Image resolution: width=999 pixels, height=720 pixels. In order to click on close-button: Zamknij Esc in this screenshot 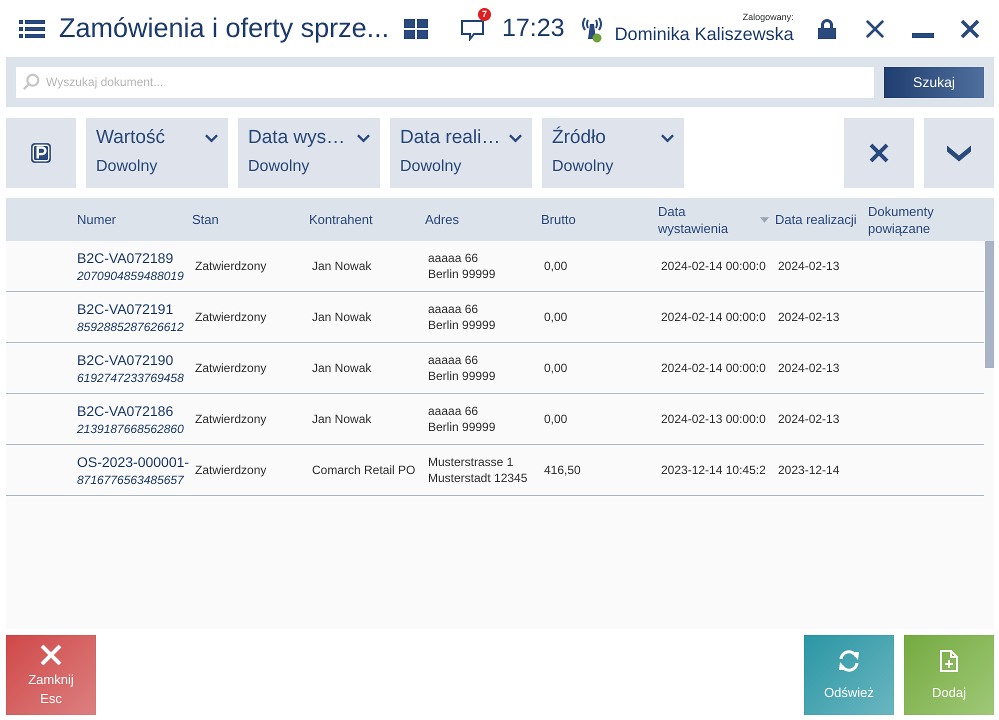, I will do `click(51, 675)`.